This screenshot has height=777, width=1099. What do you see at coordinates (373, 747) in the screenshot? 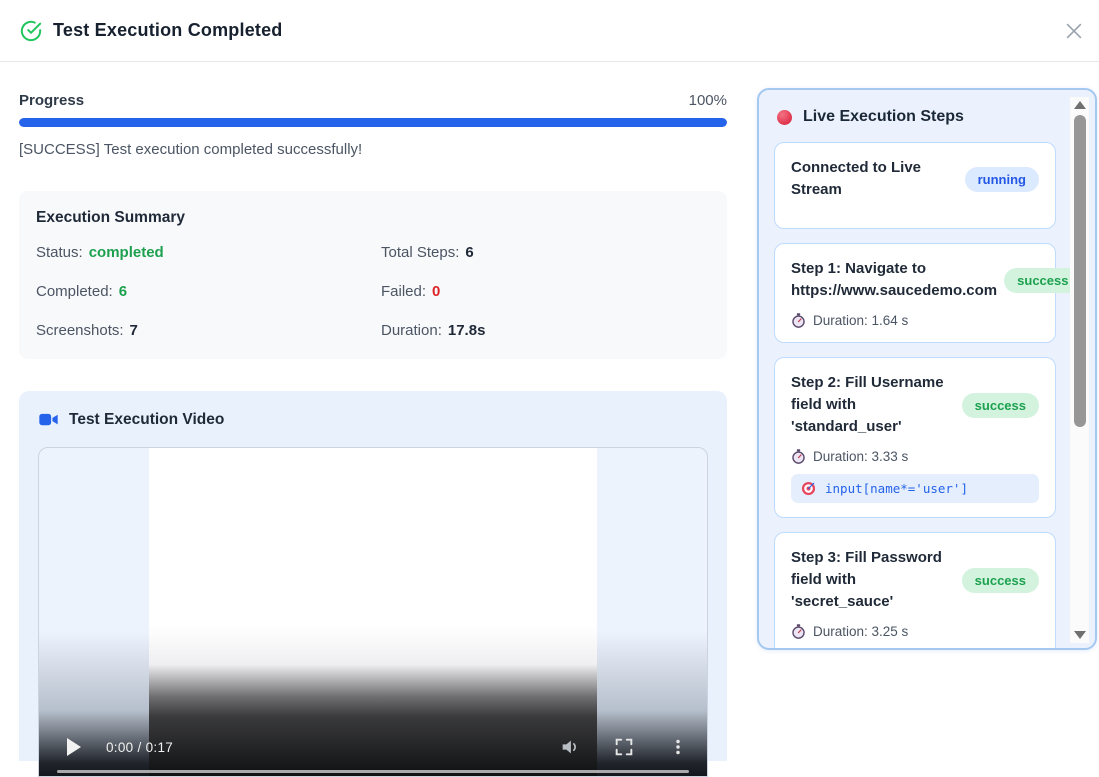
I see `video-controls: 0:00 / 0:17` at bounding box center [373, 747].